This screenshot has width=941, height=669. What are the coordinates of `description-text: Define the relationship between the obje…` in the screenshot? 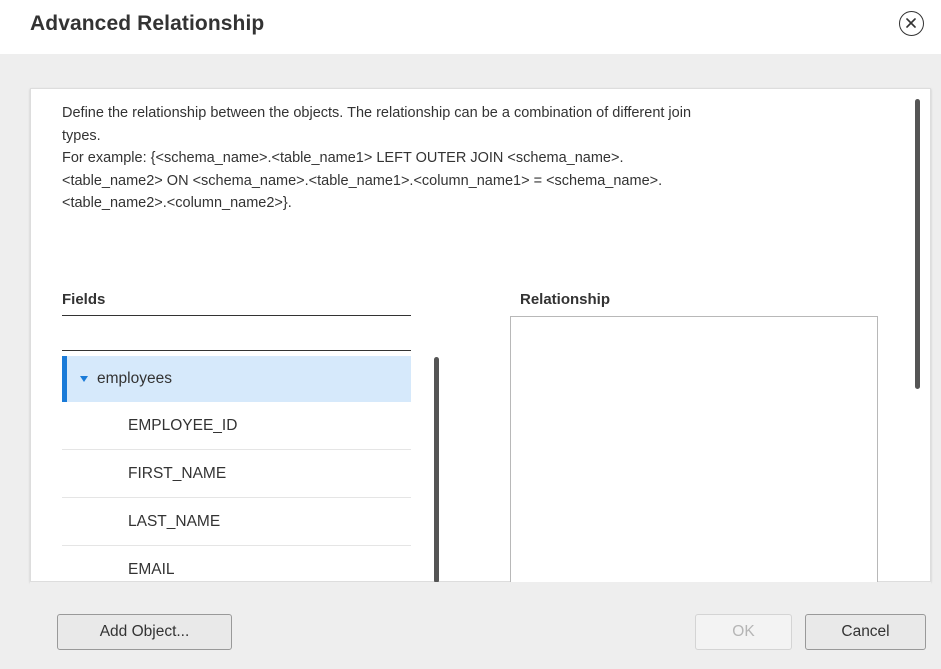 It's located at (467, 158).